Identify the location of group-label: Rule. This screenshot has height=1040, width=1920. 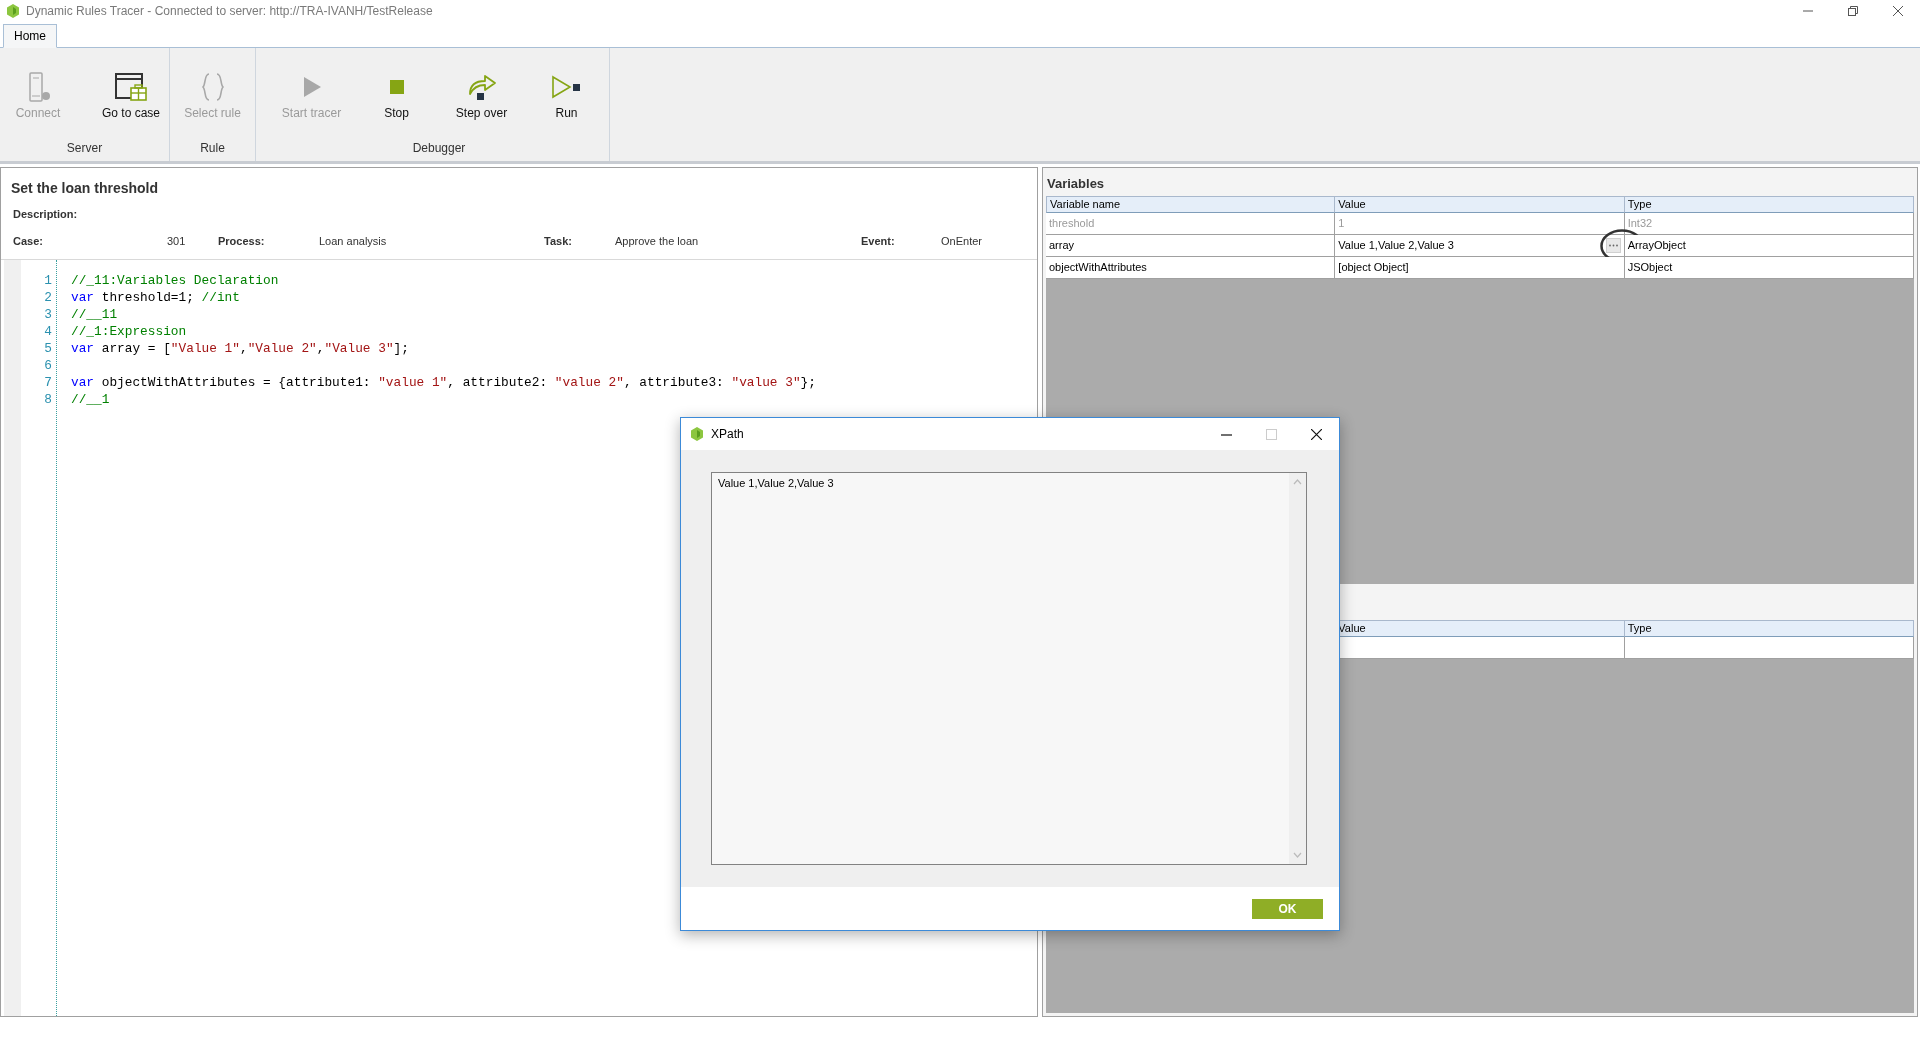
(212, 148).